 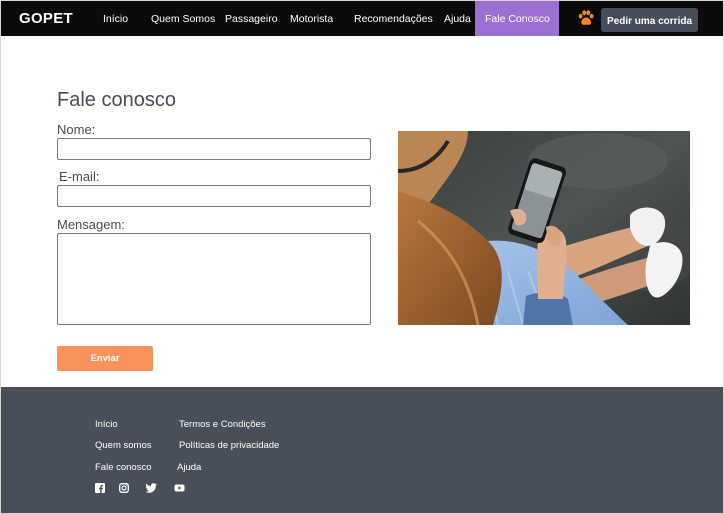 I want to click on send-button: Enviar, so click(x=105, y=358).